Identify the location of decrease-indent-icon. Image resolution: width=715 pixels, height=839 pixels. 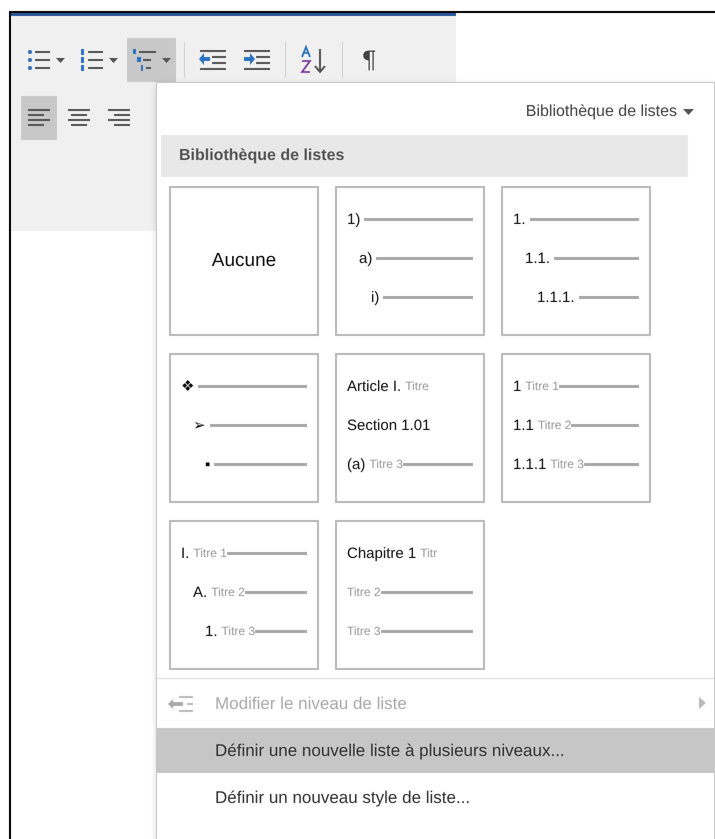
(213, 60).